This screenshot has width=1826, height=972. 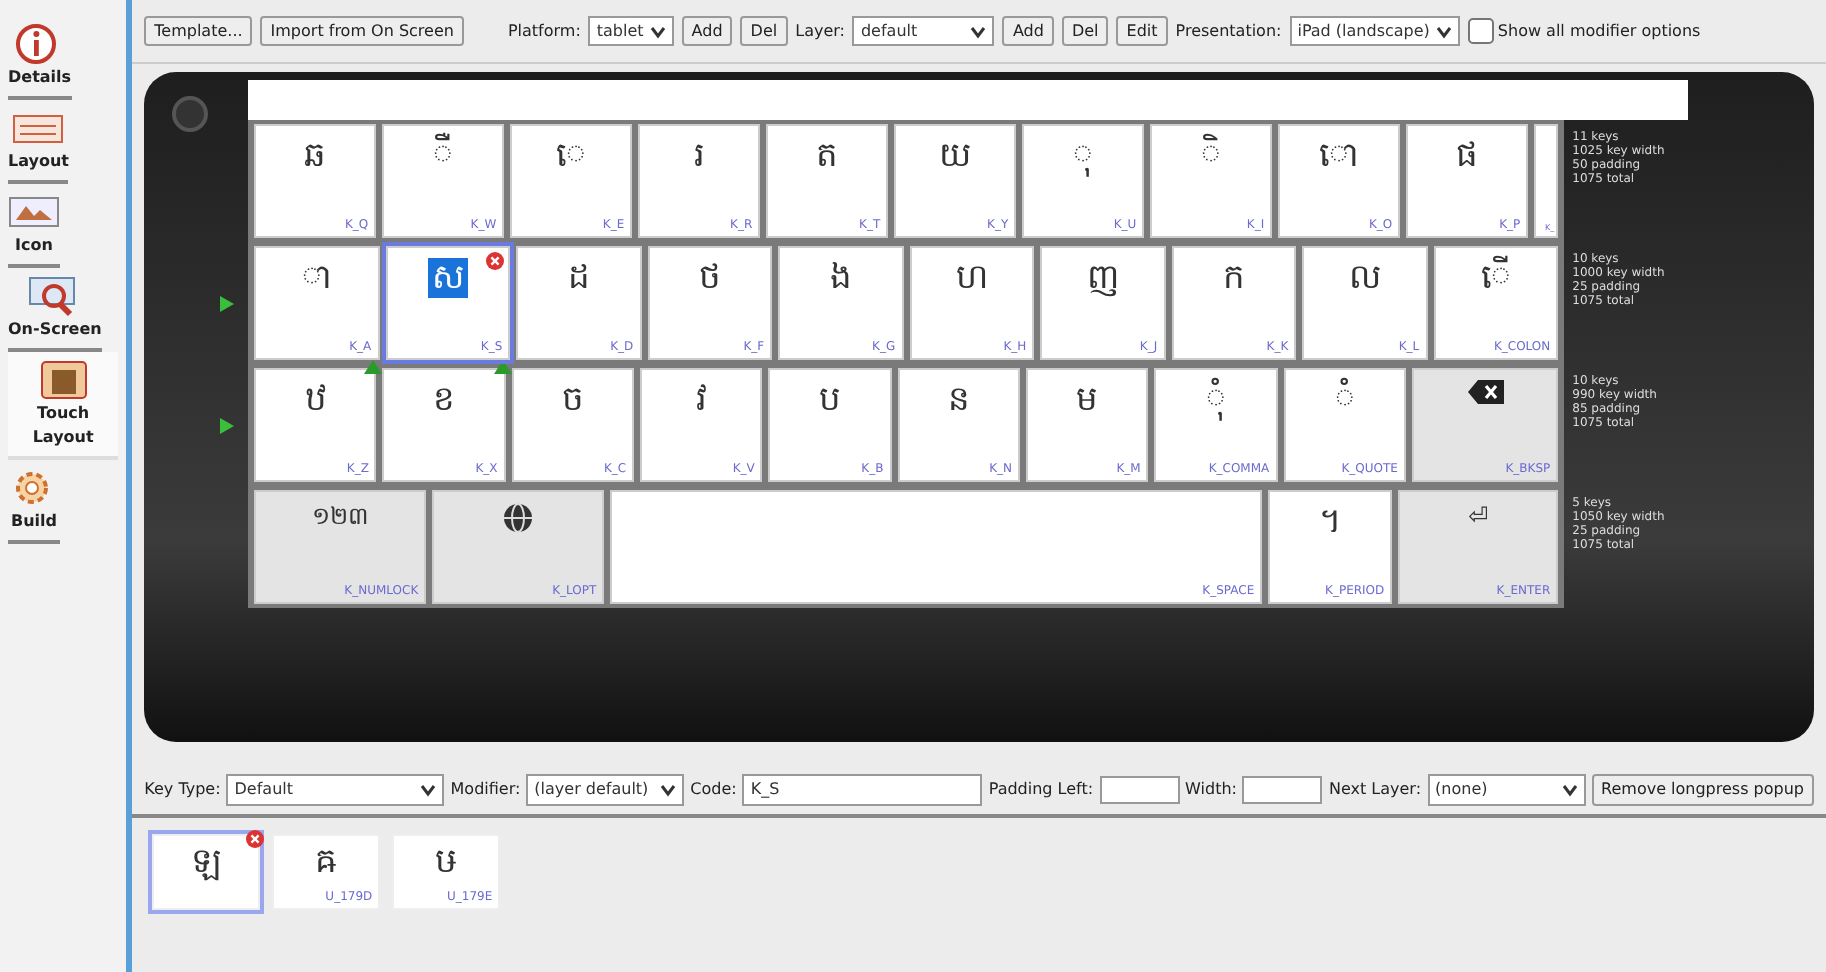 What do you see at coordinates (572, 400) in the screenshot?
I see `key-label: ច` at bounding box center [572, 400].